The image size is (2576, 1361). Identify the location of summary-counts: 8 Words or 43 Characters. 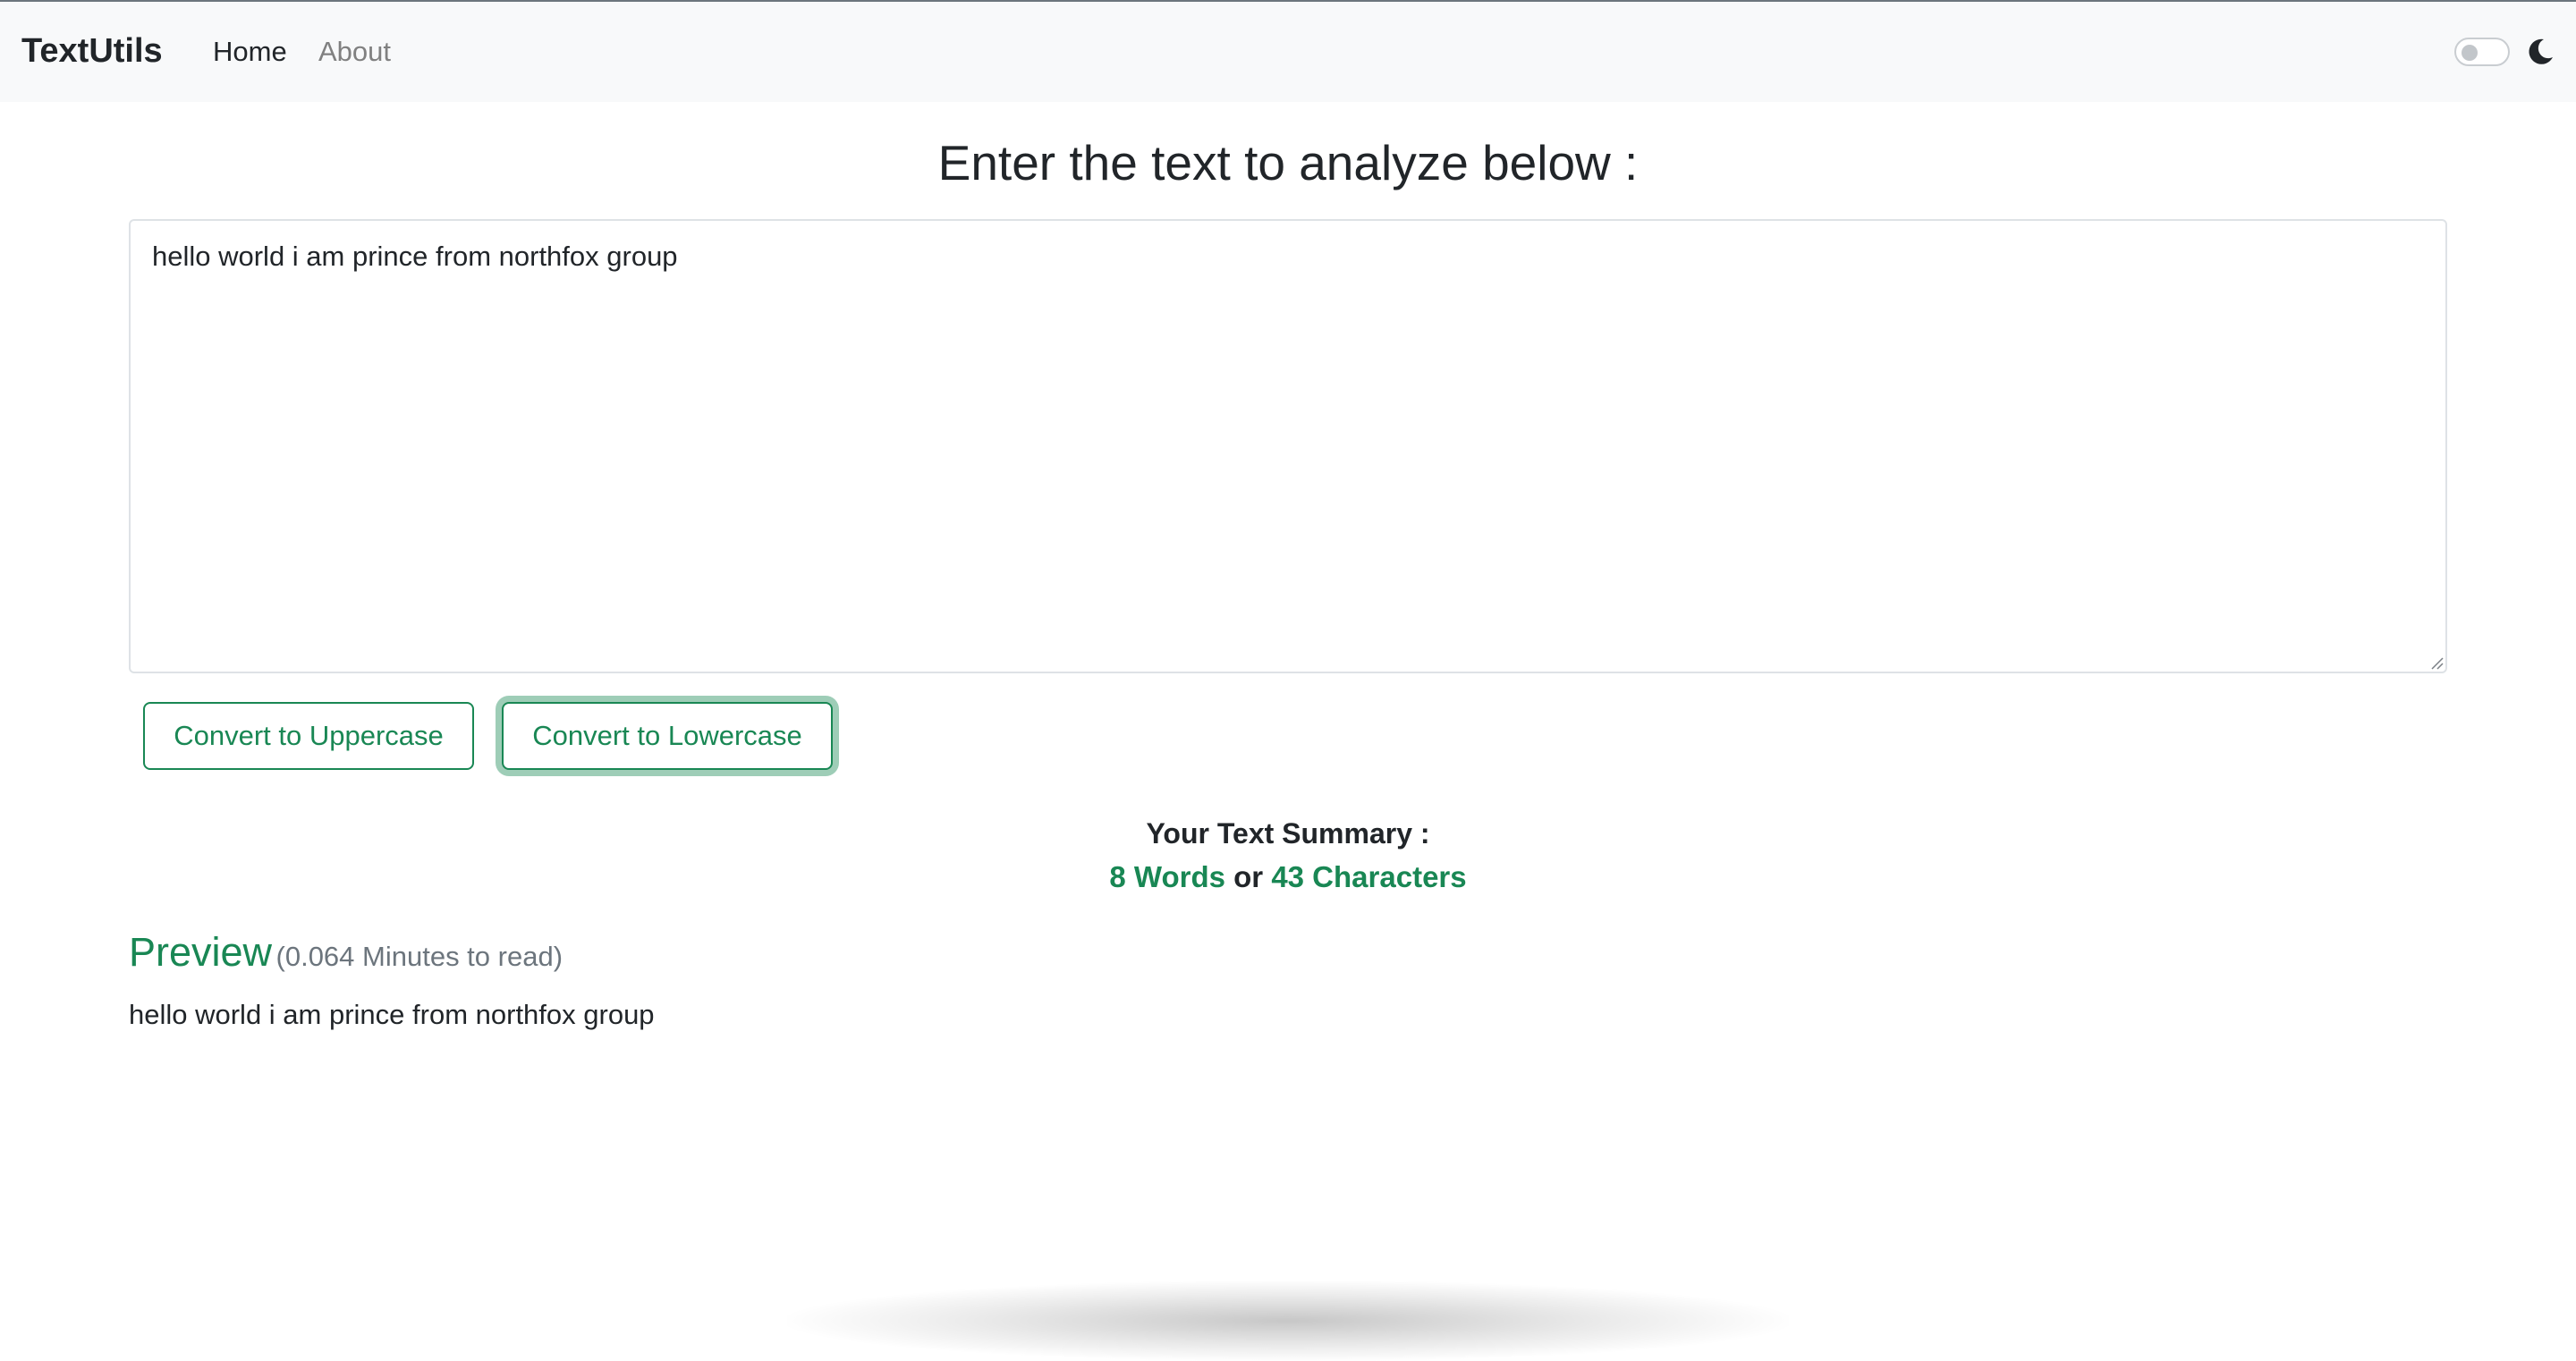
(1288, 877).